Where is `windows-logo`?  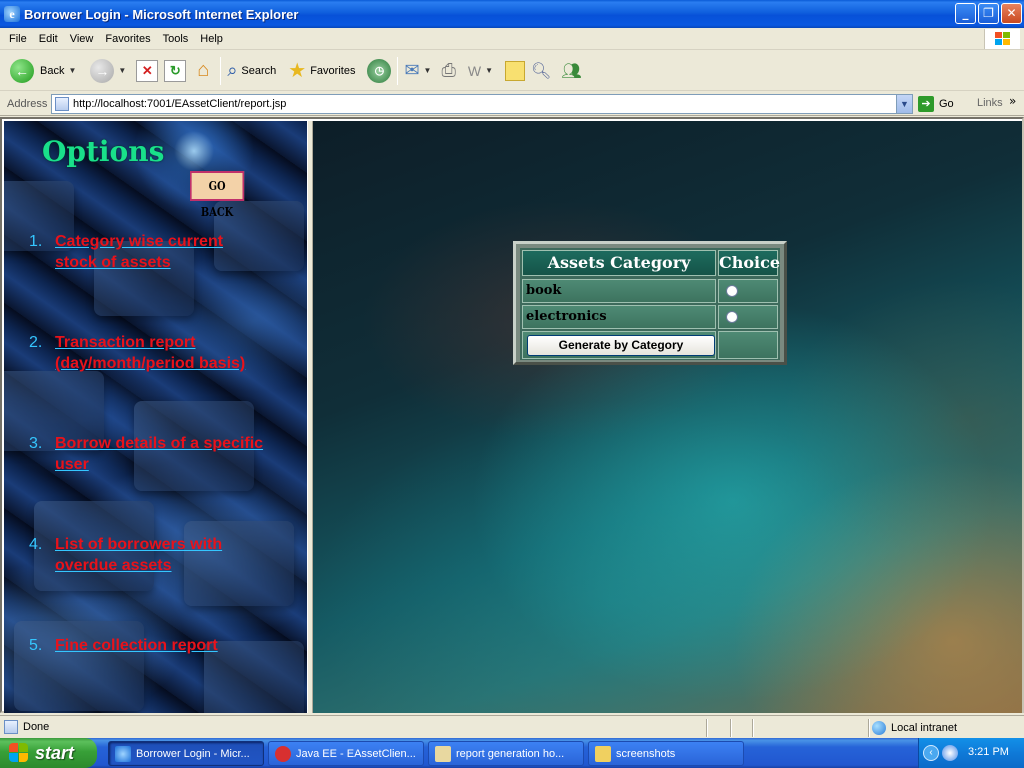 windows-logo is located at coordinates (1002, 39).